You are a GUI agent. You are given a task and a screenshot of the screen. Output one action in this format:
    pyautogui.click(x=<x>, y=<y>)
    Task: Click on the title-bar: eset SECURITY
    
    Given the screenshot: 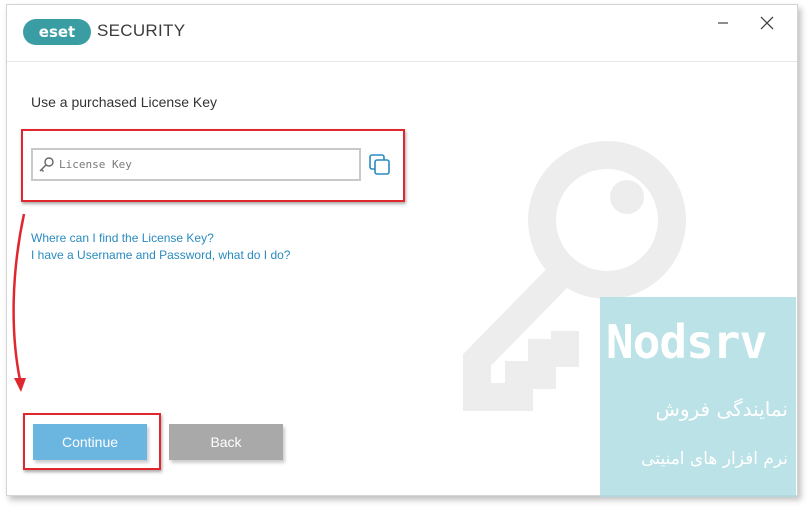 What is the action you would take?
    pyautogui.click(x=402, y=33)
    